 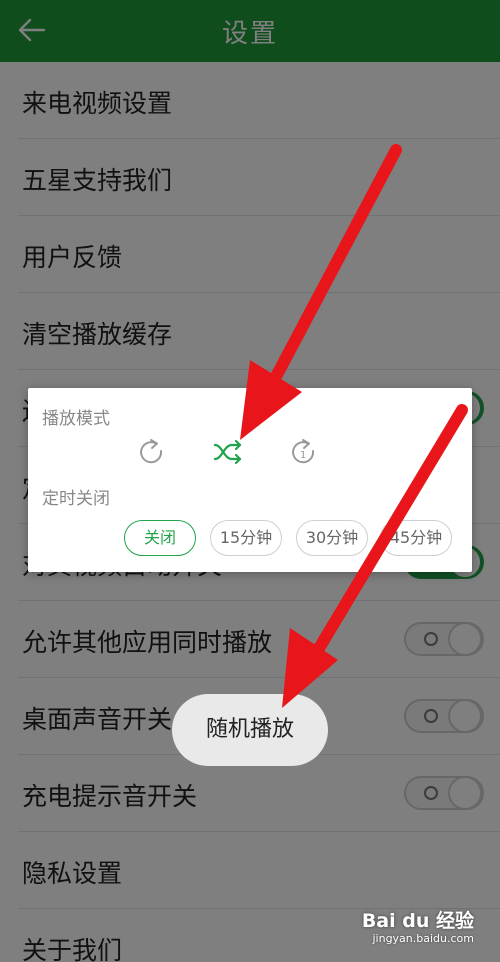 What do you see at coordinates (416, 538) in the screenshot?
I see `timer-45min-button: 45分钟` at bounding box center [416, 538].